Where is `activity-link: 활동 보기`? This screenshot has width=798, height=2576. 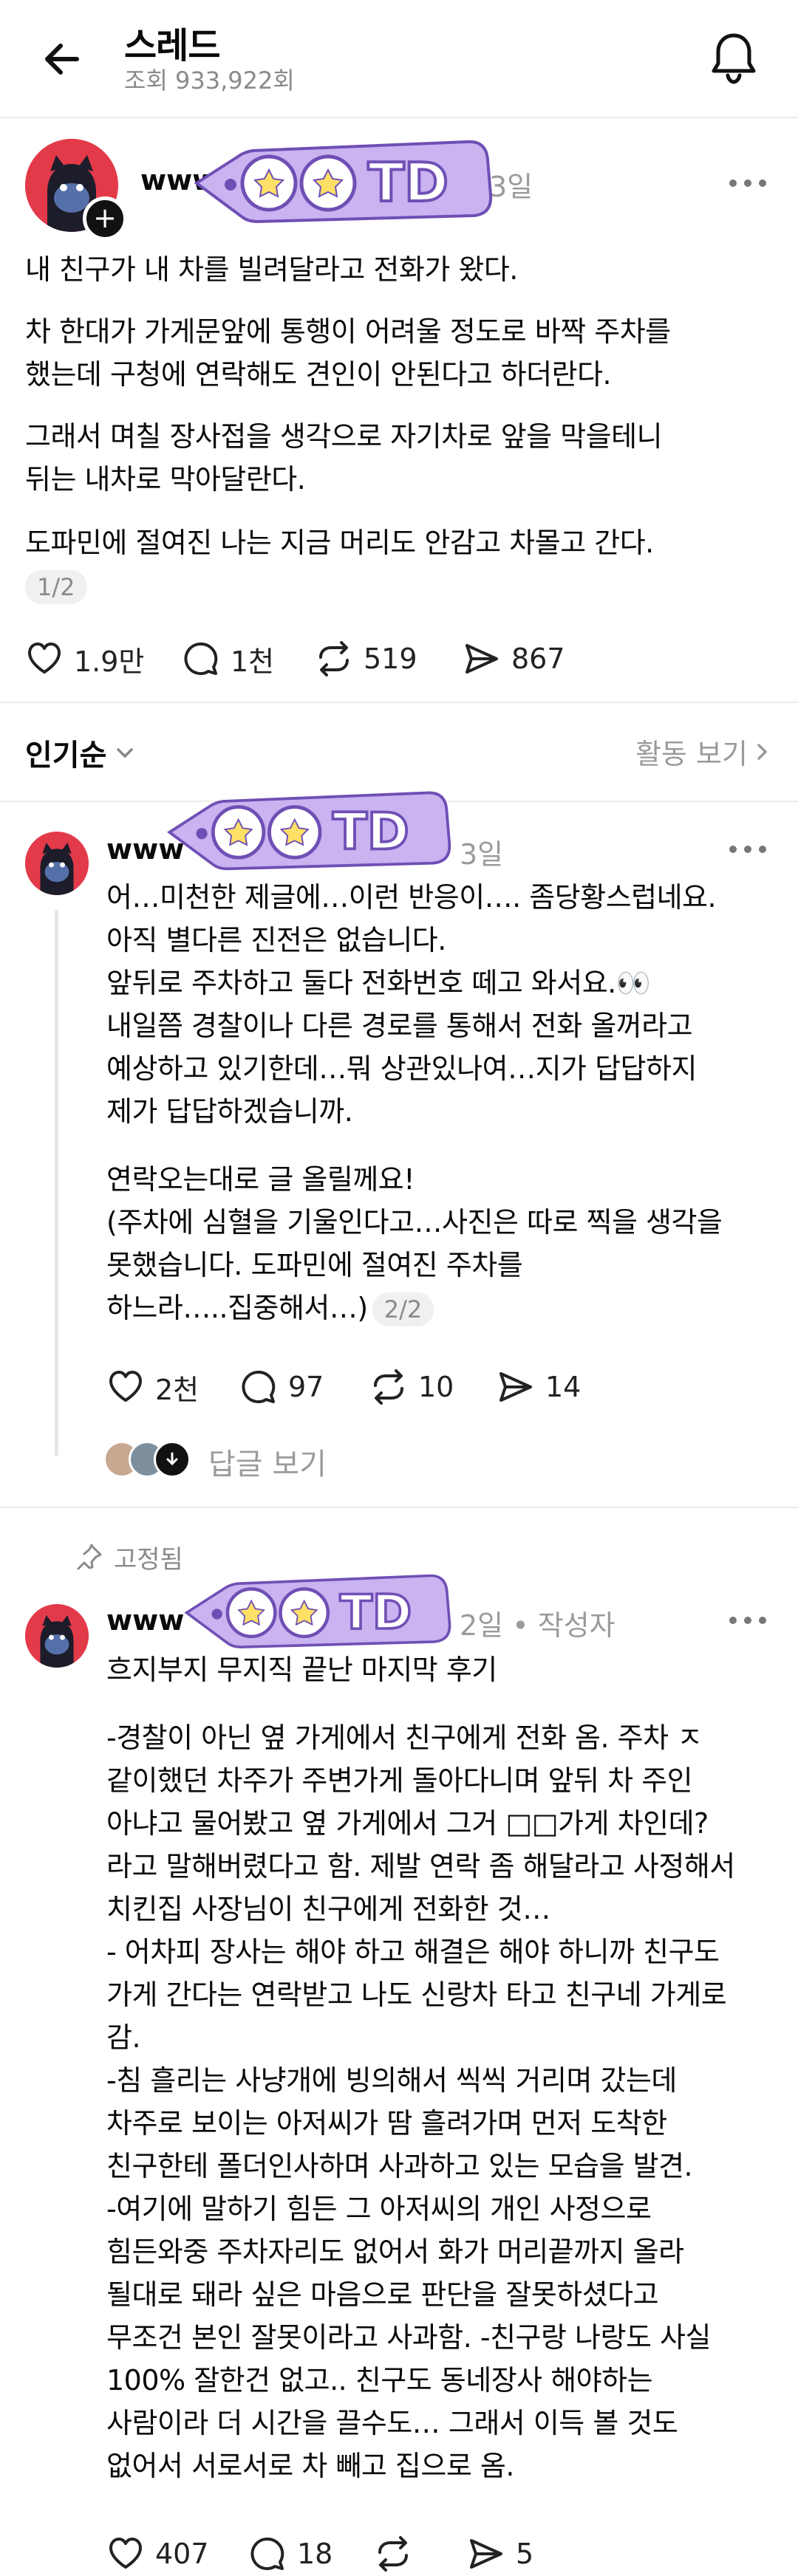 activity-link: 활동 보기 is located at coordinates (703, 751).